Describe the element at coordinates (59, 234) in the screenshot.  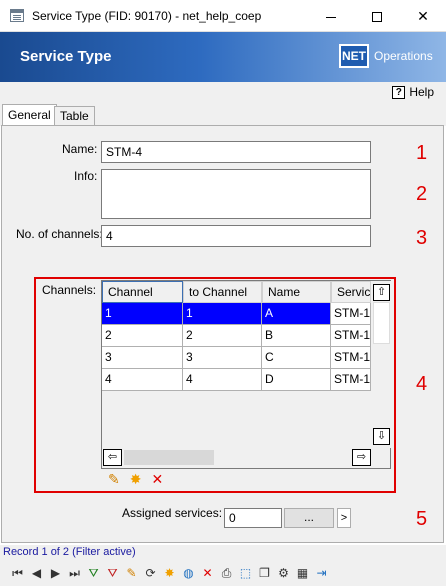
I see `channels-count-label: No. of channels:` at that location.